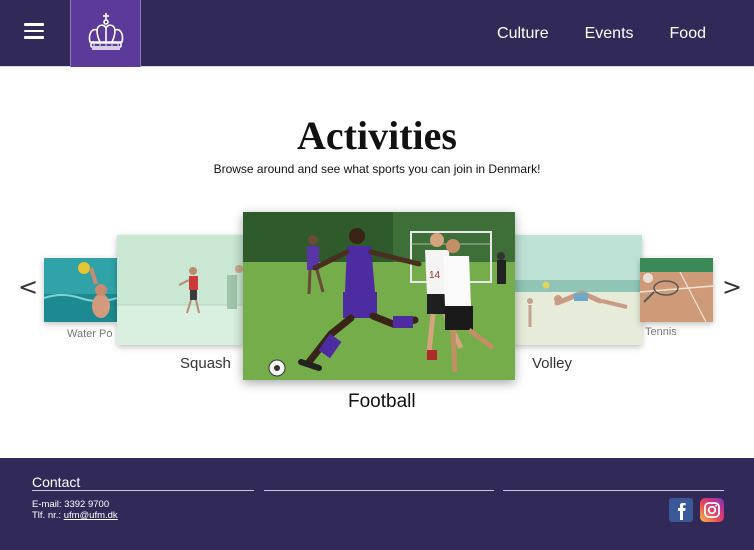  I want to click on carousel-card-volley, so click(577, 290).